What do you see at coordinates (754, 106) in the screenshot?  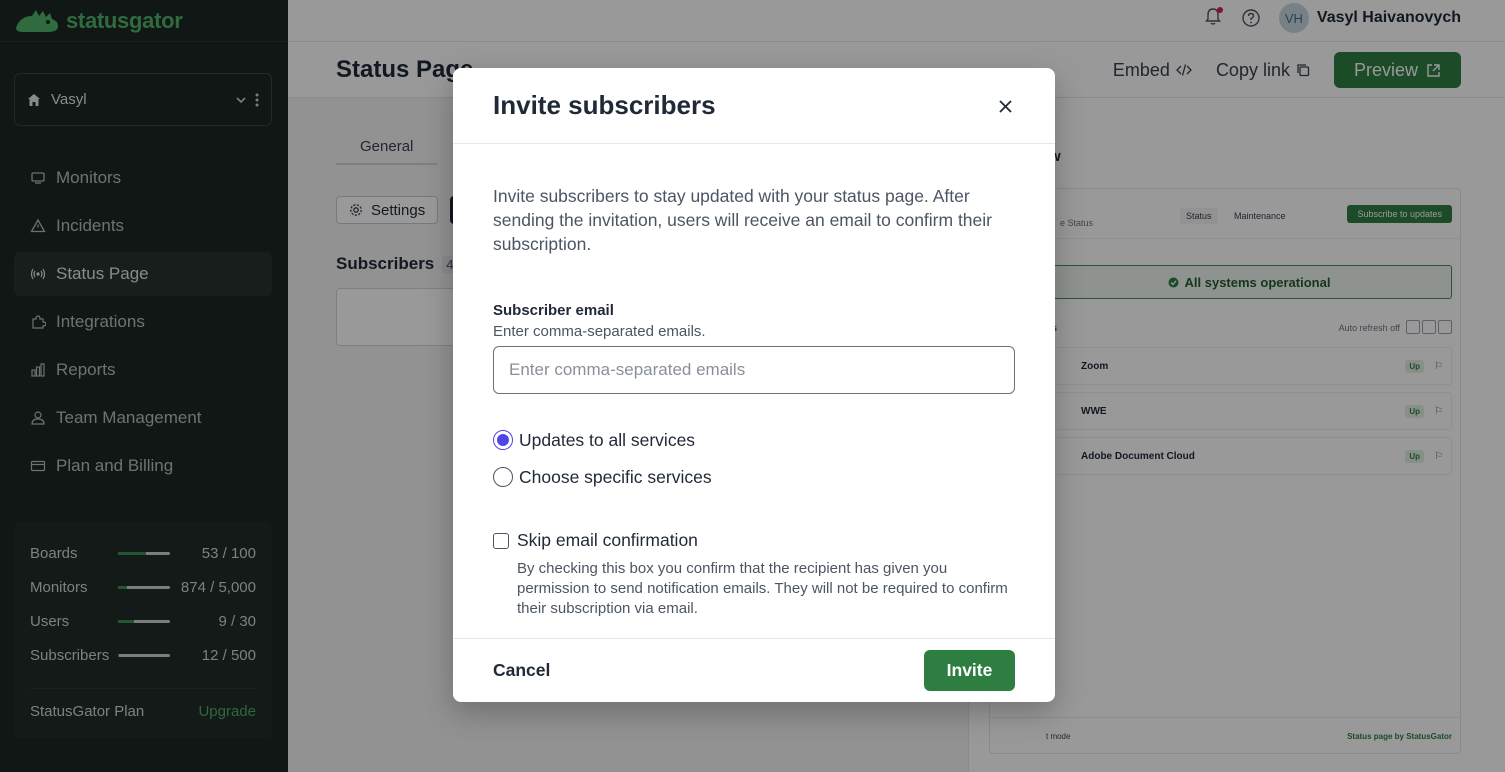 I see `dialog-header: Invite subscribers` at bounding box center [754, 106].